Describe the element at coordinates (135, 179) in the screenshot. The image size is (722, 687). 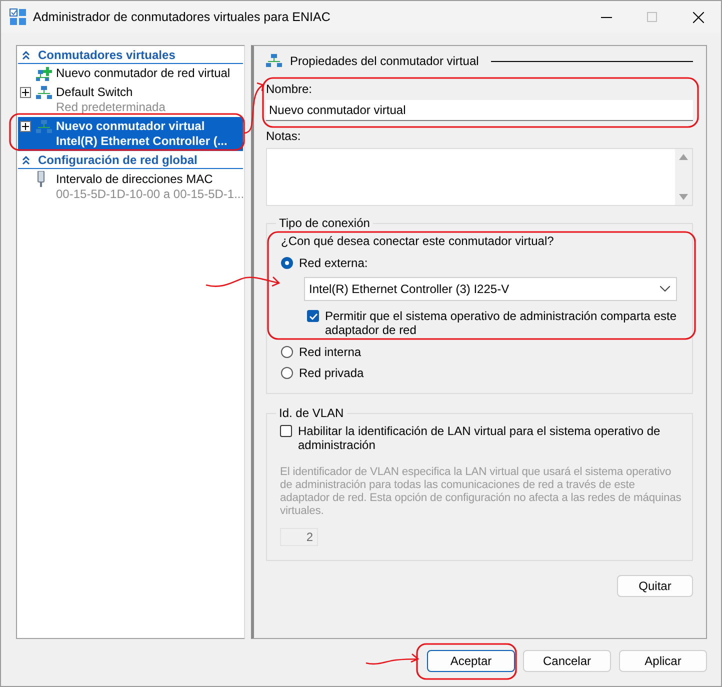
I see `item-label: Intervalo de direcciones MAC` at that location.